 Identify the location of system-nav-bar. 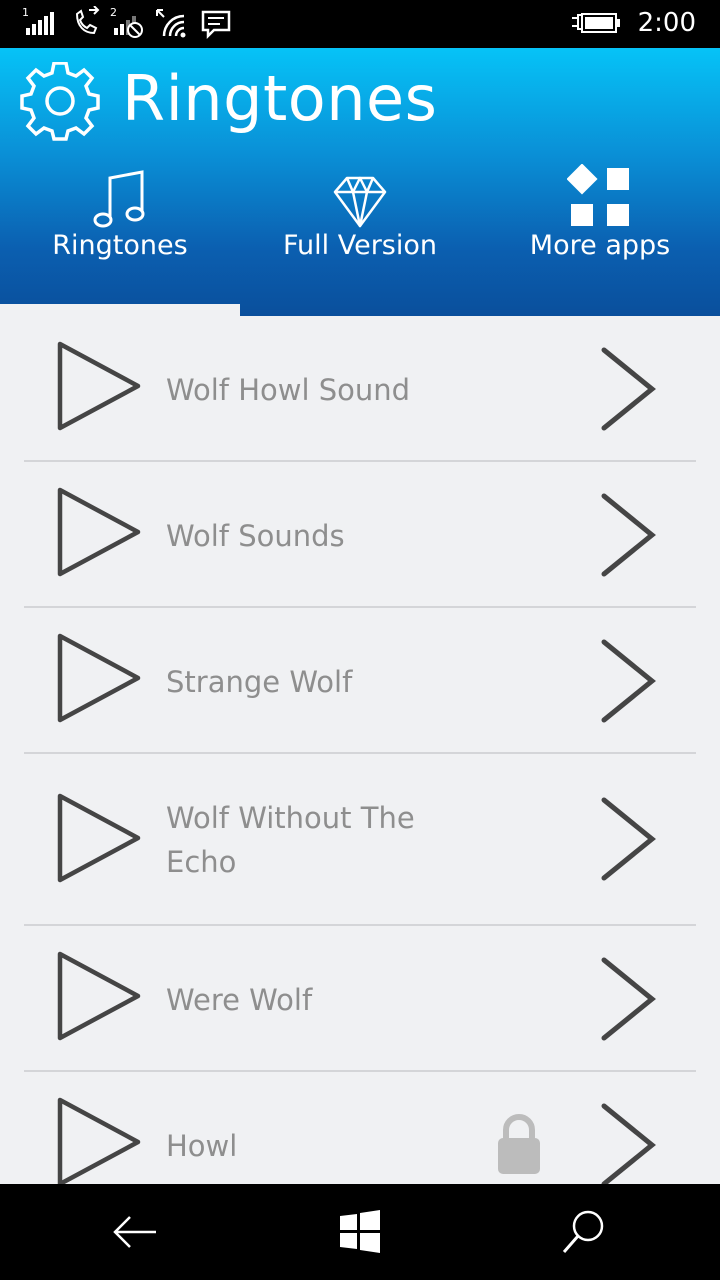
(360, 1232).